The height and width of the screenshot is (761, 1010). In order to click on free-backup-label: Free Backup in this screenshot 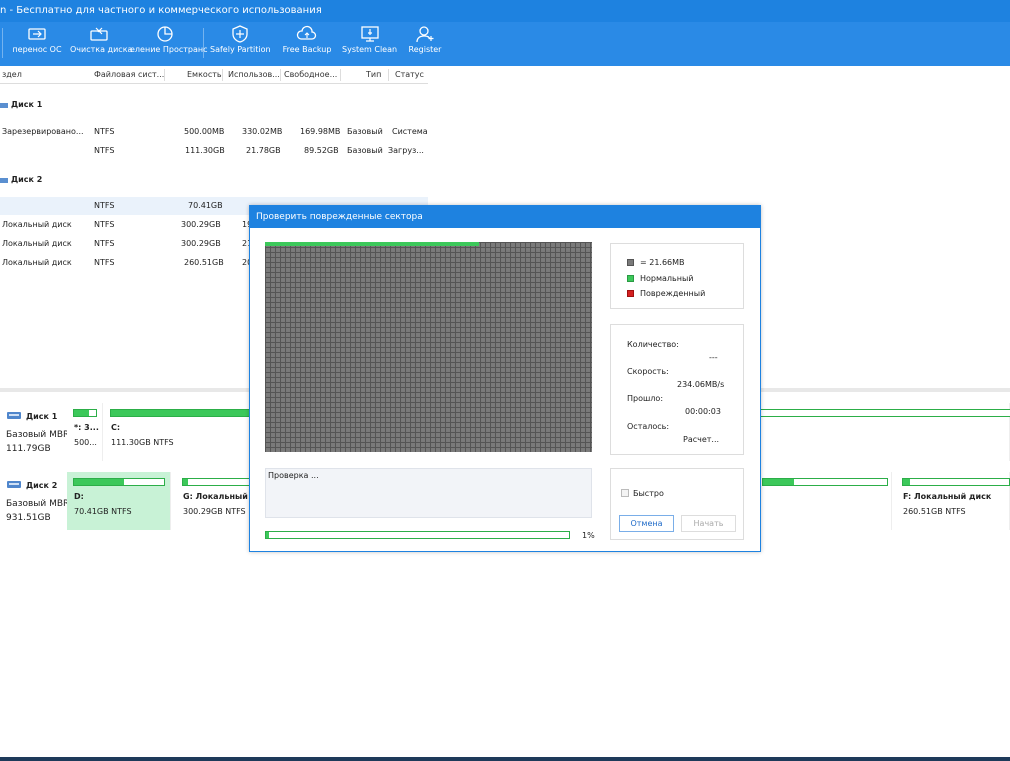, I will do `click(307, 49)`.